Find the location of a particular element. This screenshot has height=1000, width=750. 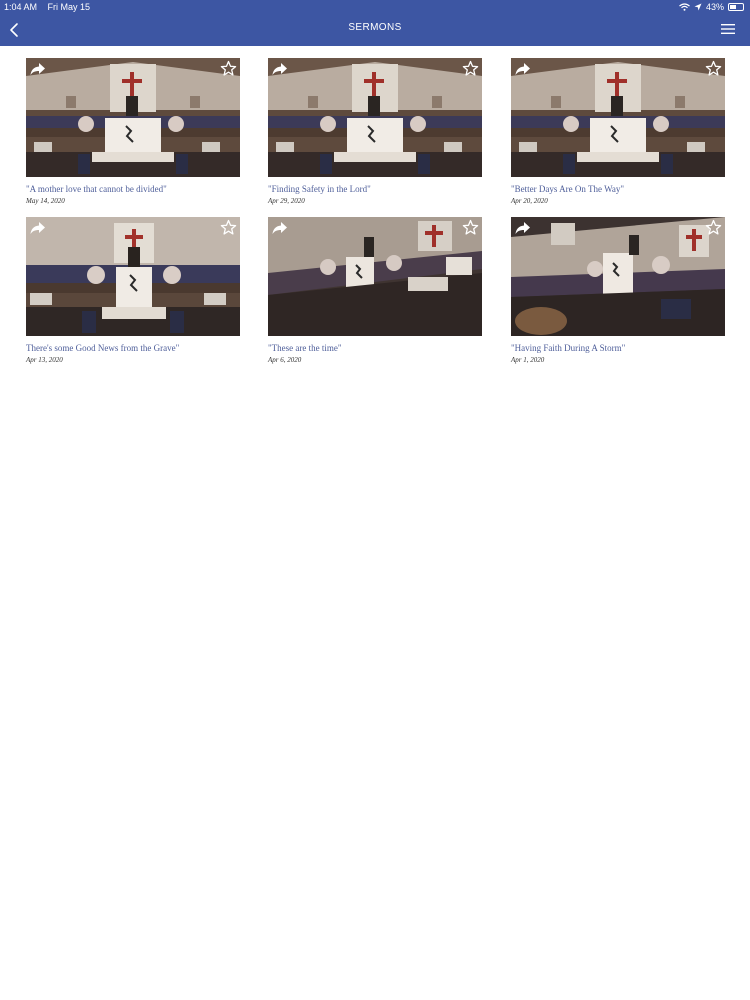

sermon-title: There's some Good News from the Grave" is located at coordinates (133, 348).